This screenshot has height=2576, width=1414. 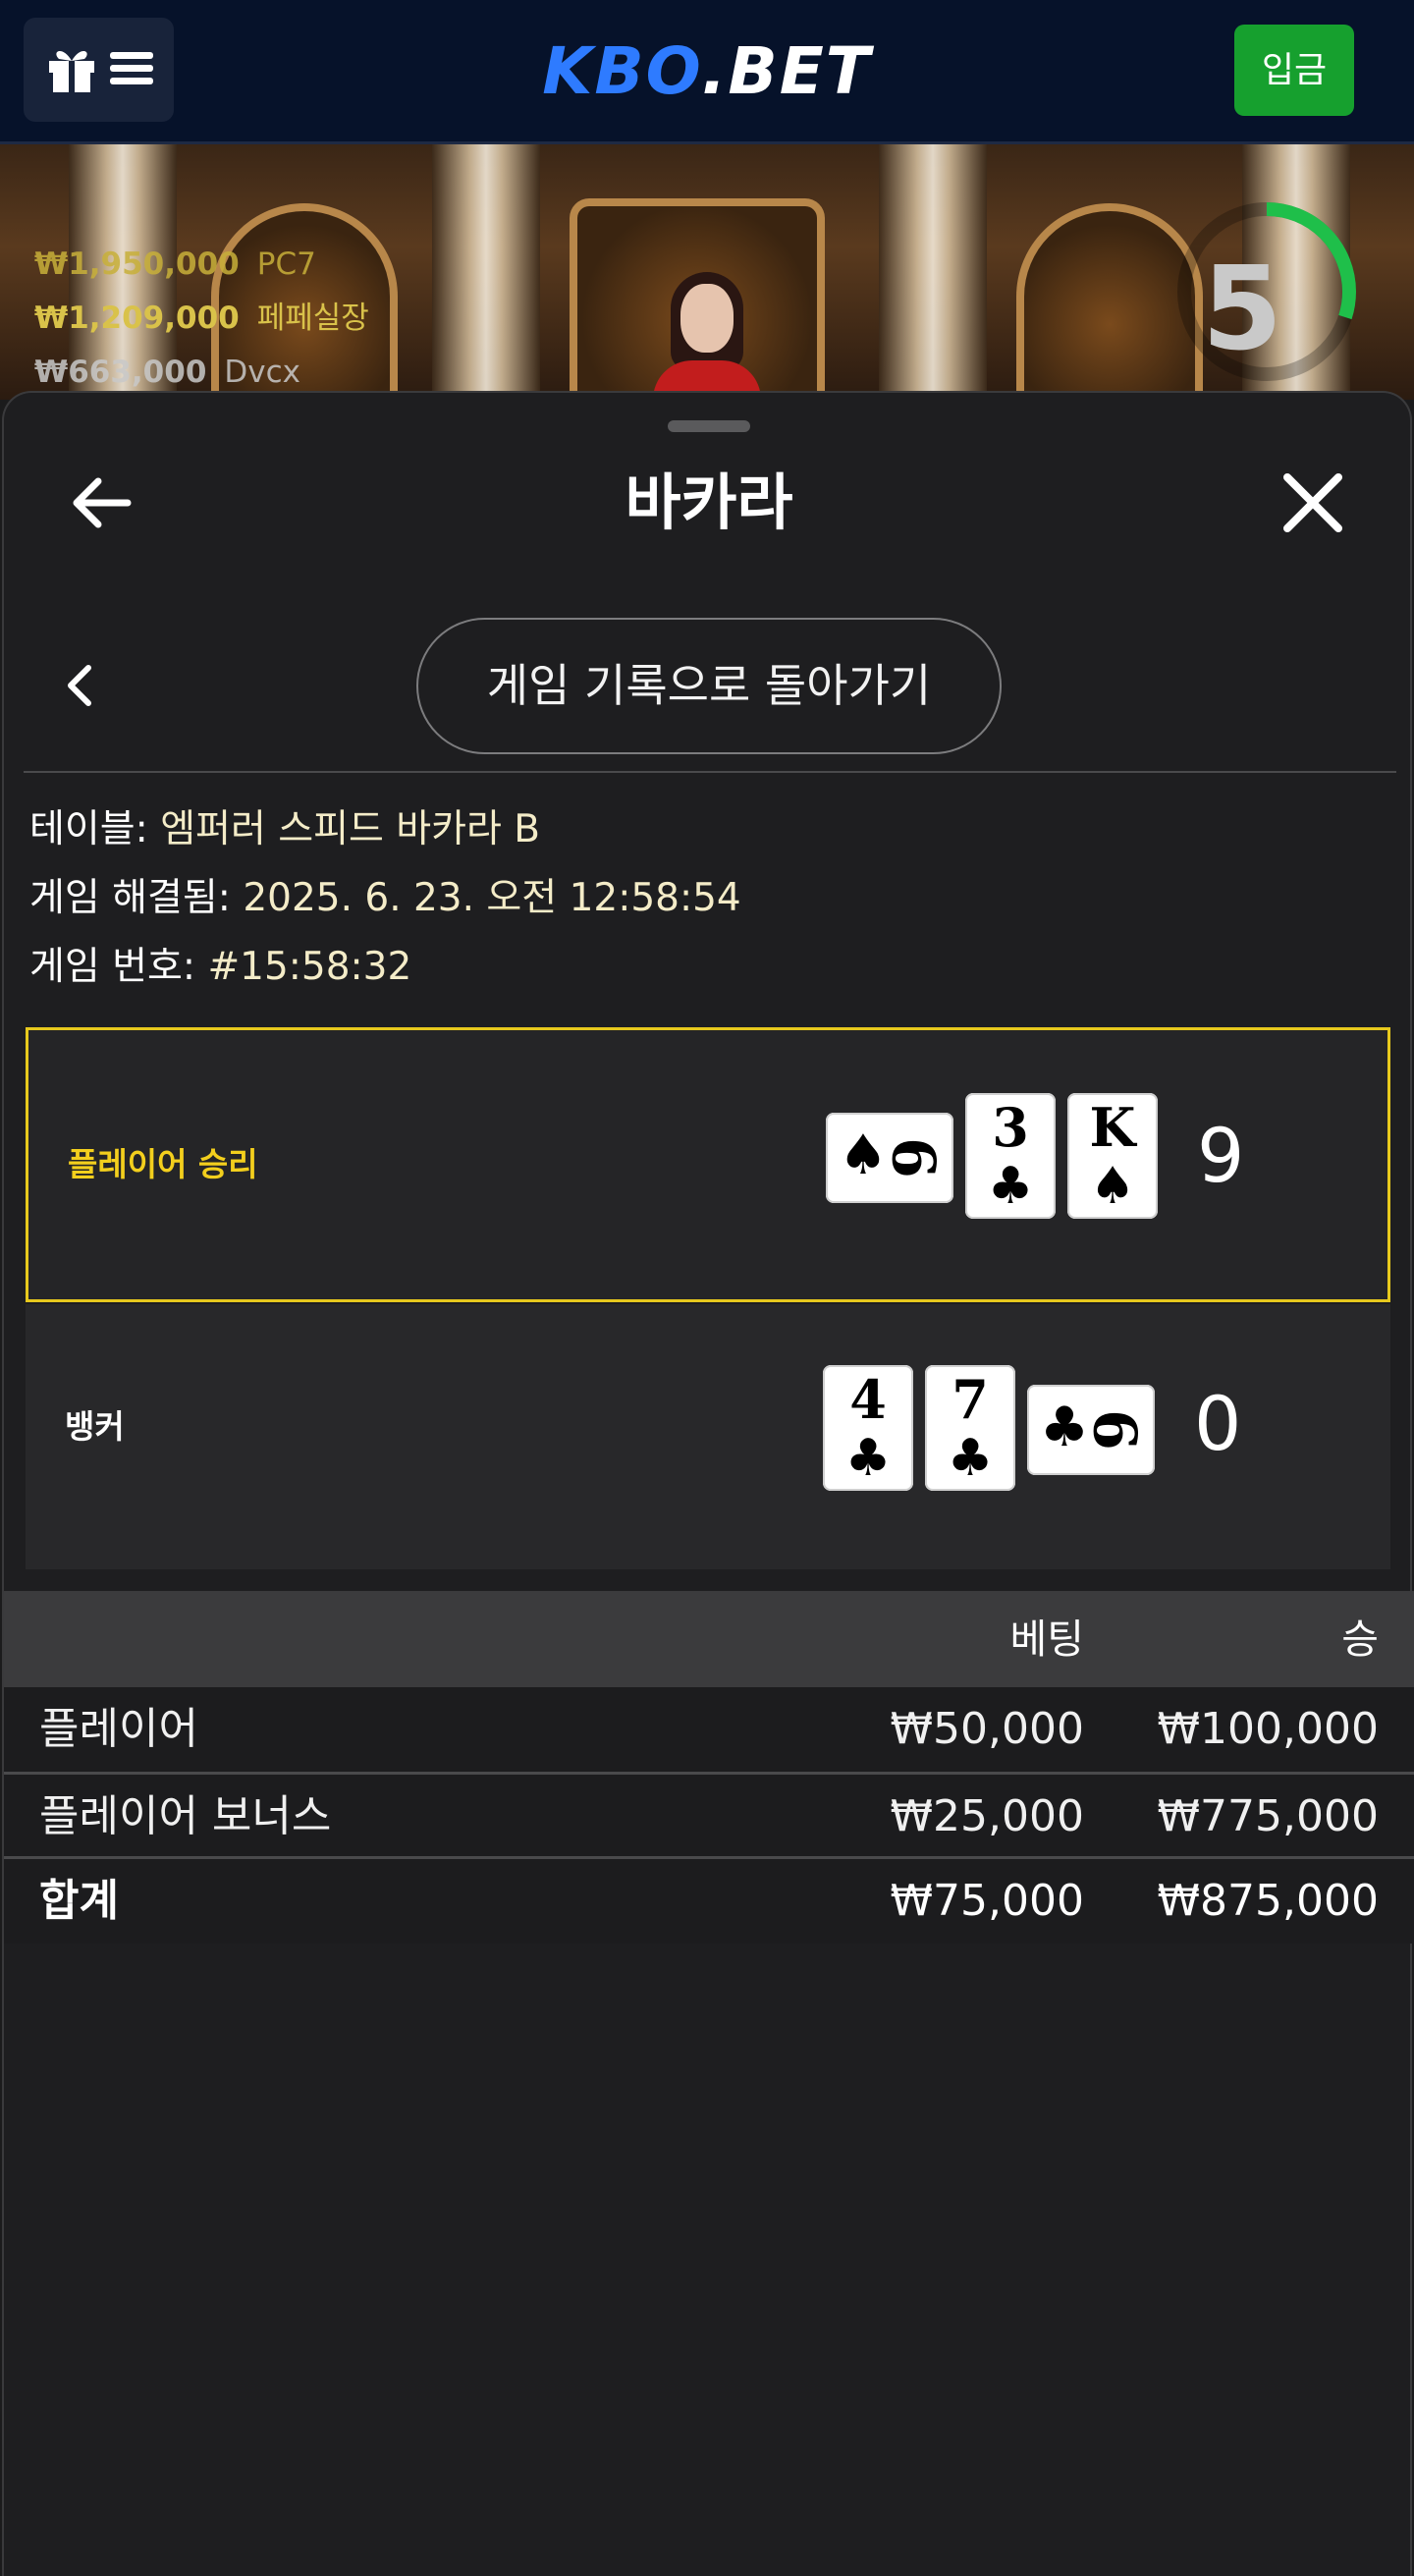 I want to click on bet-name: 플레이어, so click(x=118, y=1729).